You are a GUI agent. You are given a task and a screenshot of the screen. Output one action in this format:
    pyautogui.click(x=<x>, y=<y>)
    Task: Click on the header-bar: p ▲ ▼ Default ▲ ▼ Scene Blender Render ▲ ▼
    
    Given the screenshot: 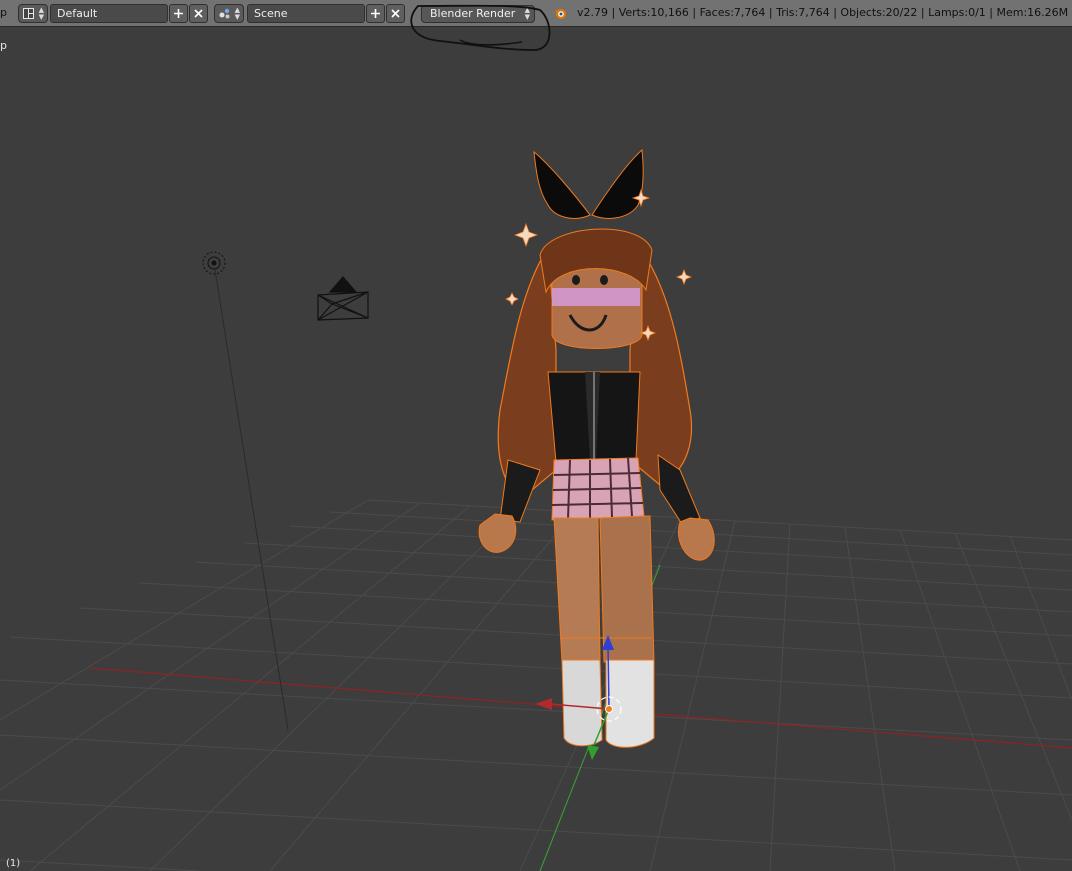 What is the action you would take?
    pyautogui.click(x=536, y=13)
    